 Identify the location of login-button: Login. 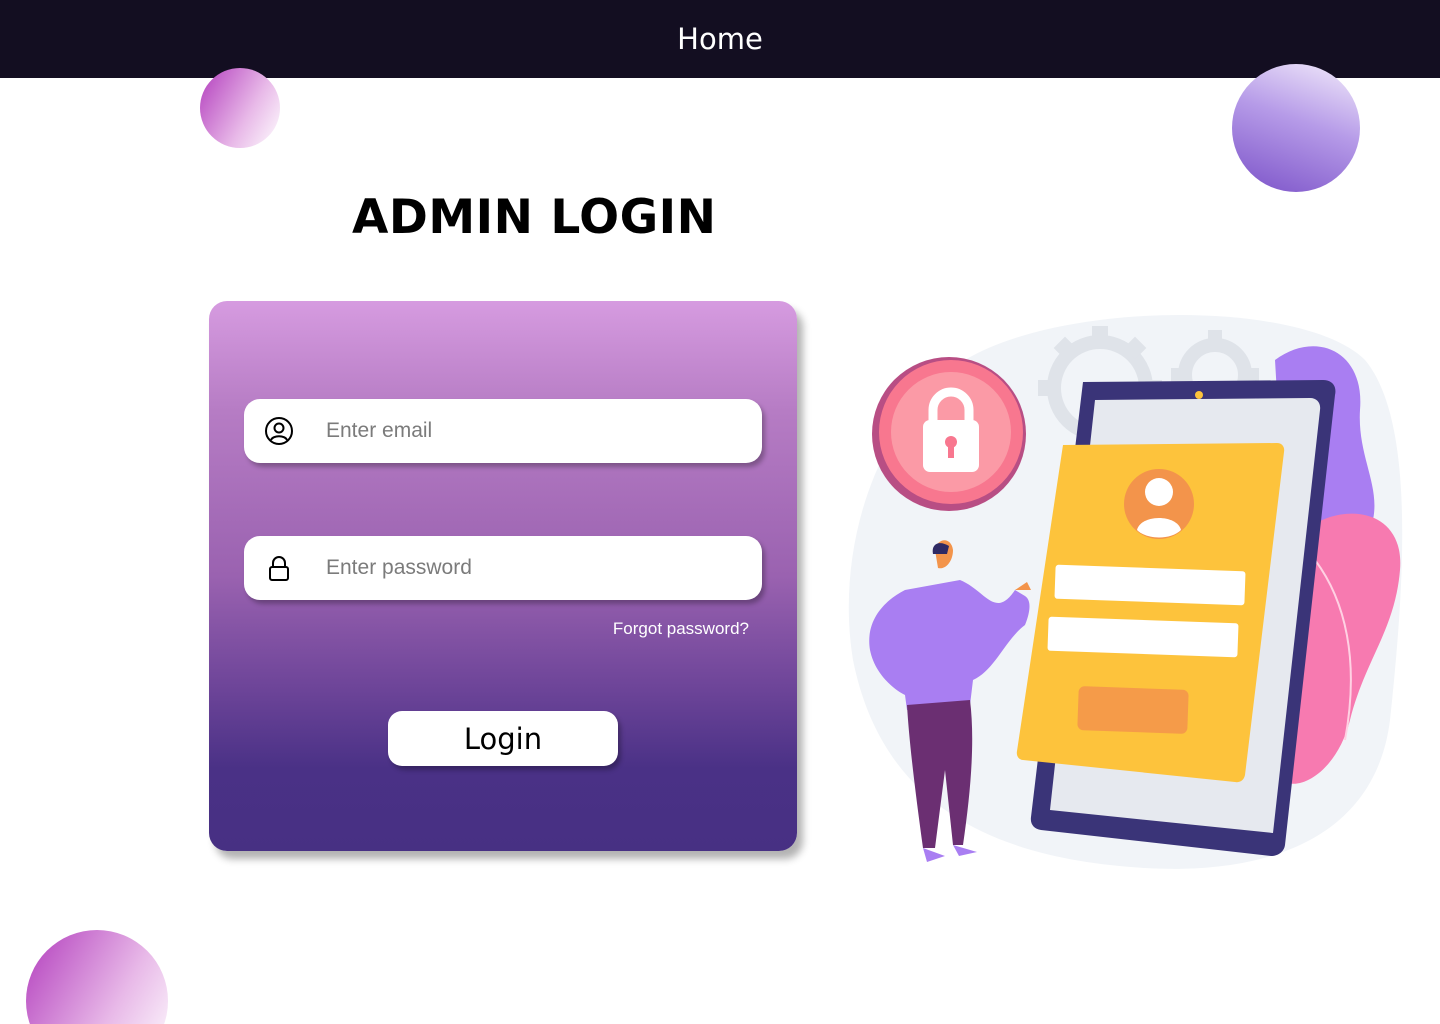
(503, 738).